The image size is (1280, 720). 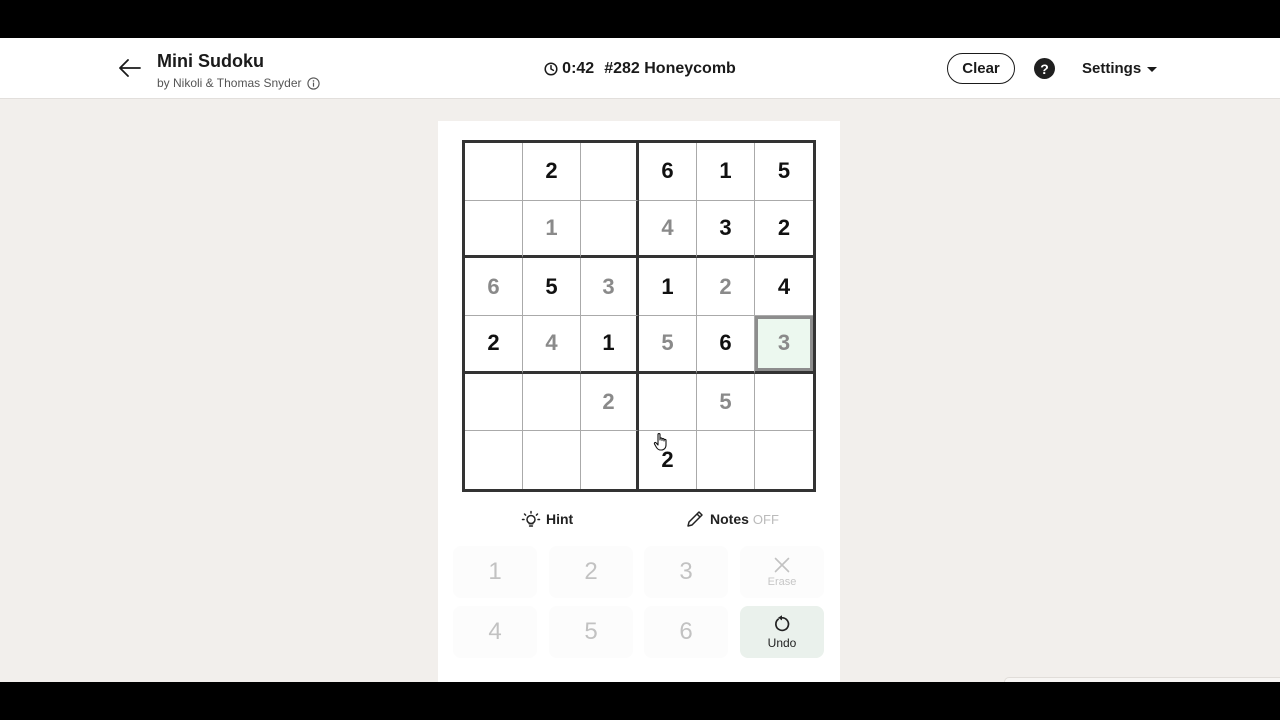 I want to click on number-pad: 1 2 3 Erase 4 5 6 Undo, so click(x=639, y=610).